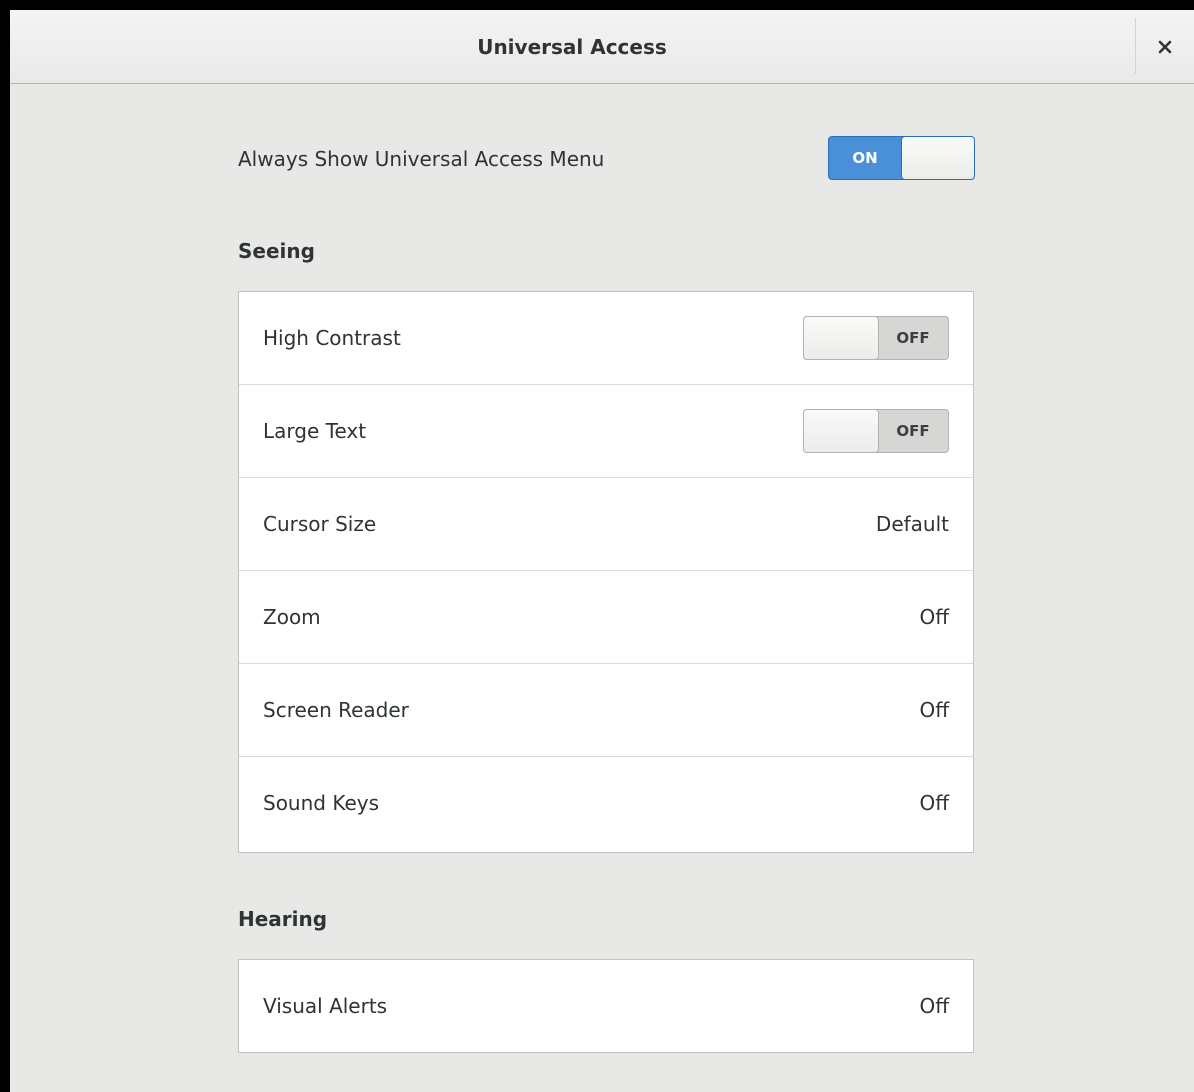  Describe the element at coordinates (315, 431) in the screenshot. I see `row-label: Large Text` at that location.